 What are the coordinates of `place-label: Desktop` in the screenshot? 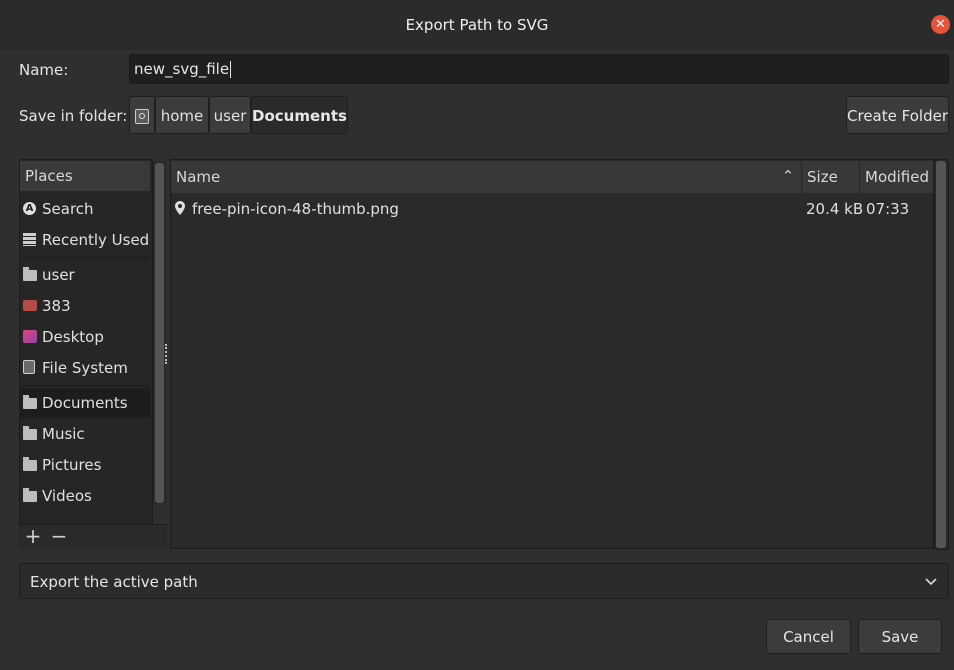 It's located at (73, 337).